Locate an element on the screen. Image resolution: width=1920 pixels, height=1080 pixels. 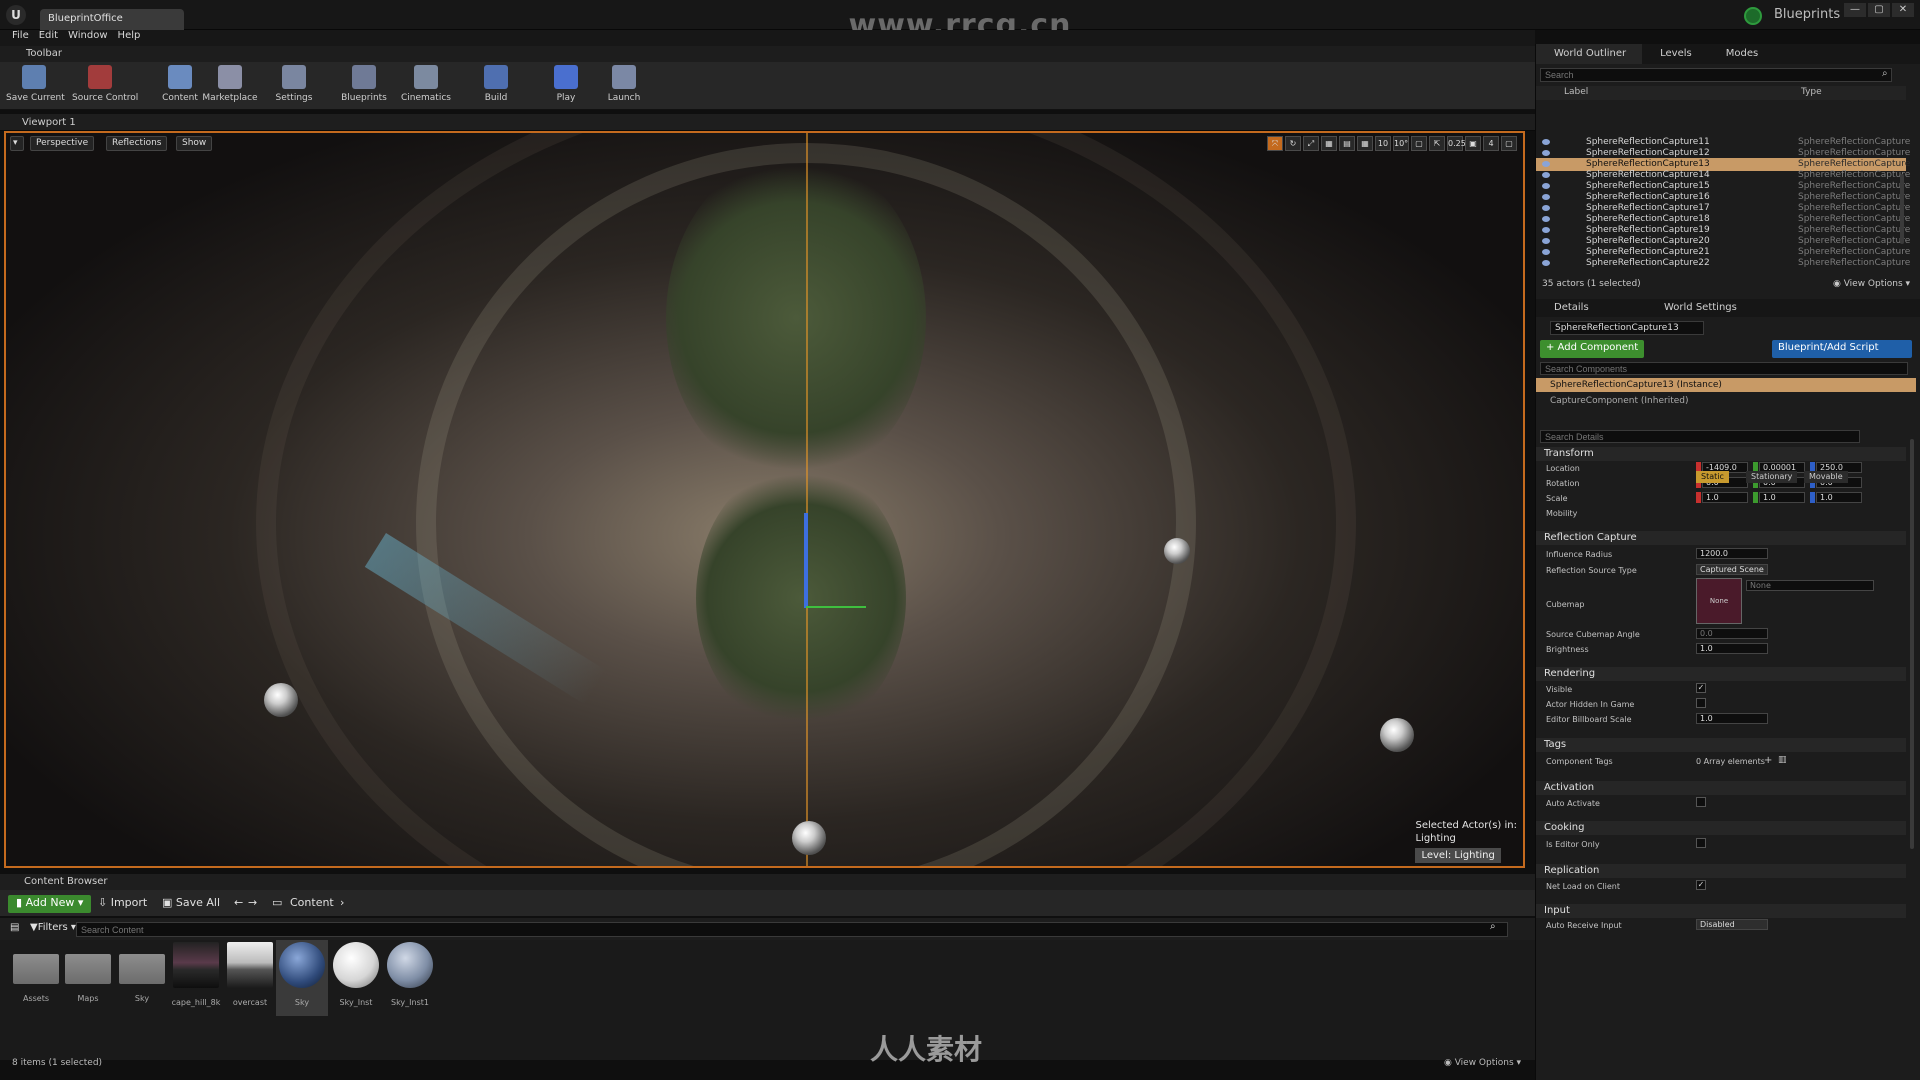
cubemap-thumbnail: None is located at coordinates (1719, 601).